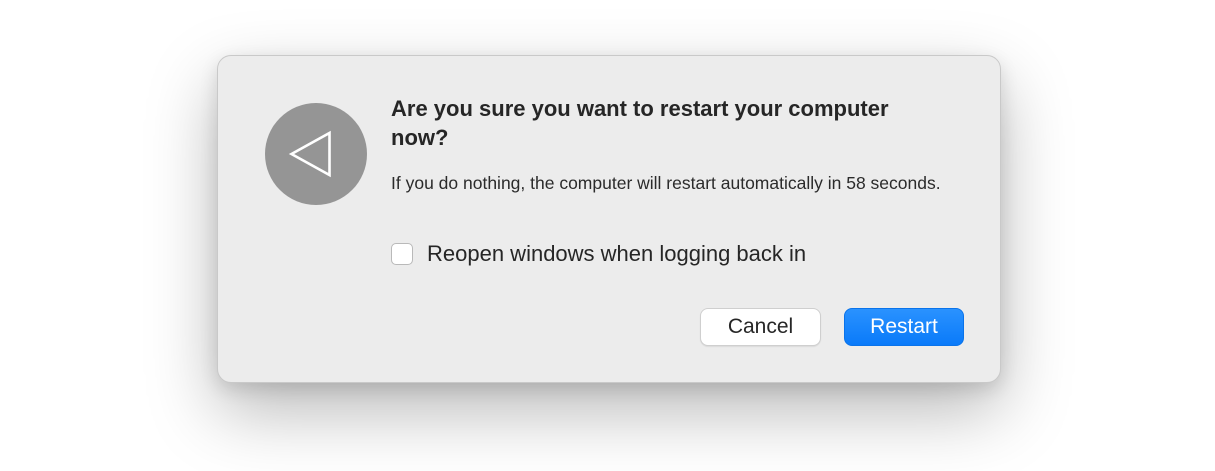 The width and height of the screenshot is (1215, 471). Describe the element at coordinates (760, 327) in the screenshot. I see `cancel-button: Cancel` at that location.